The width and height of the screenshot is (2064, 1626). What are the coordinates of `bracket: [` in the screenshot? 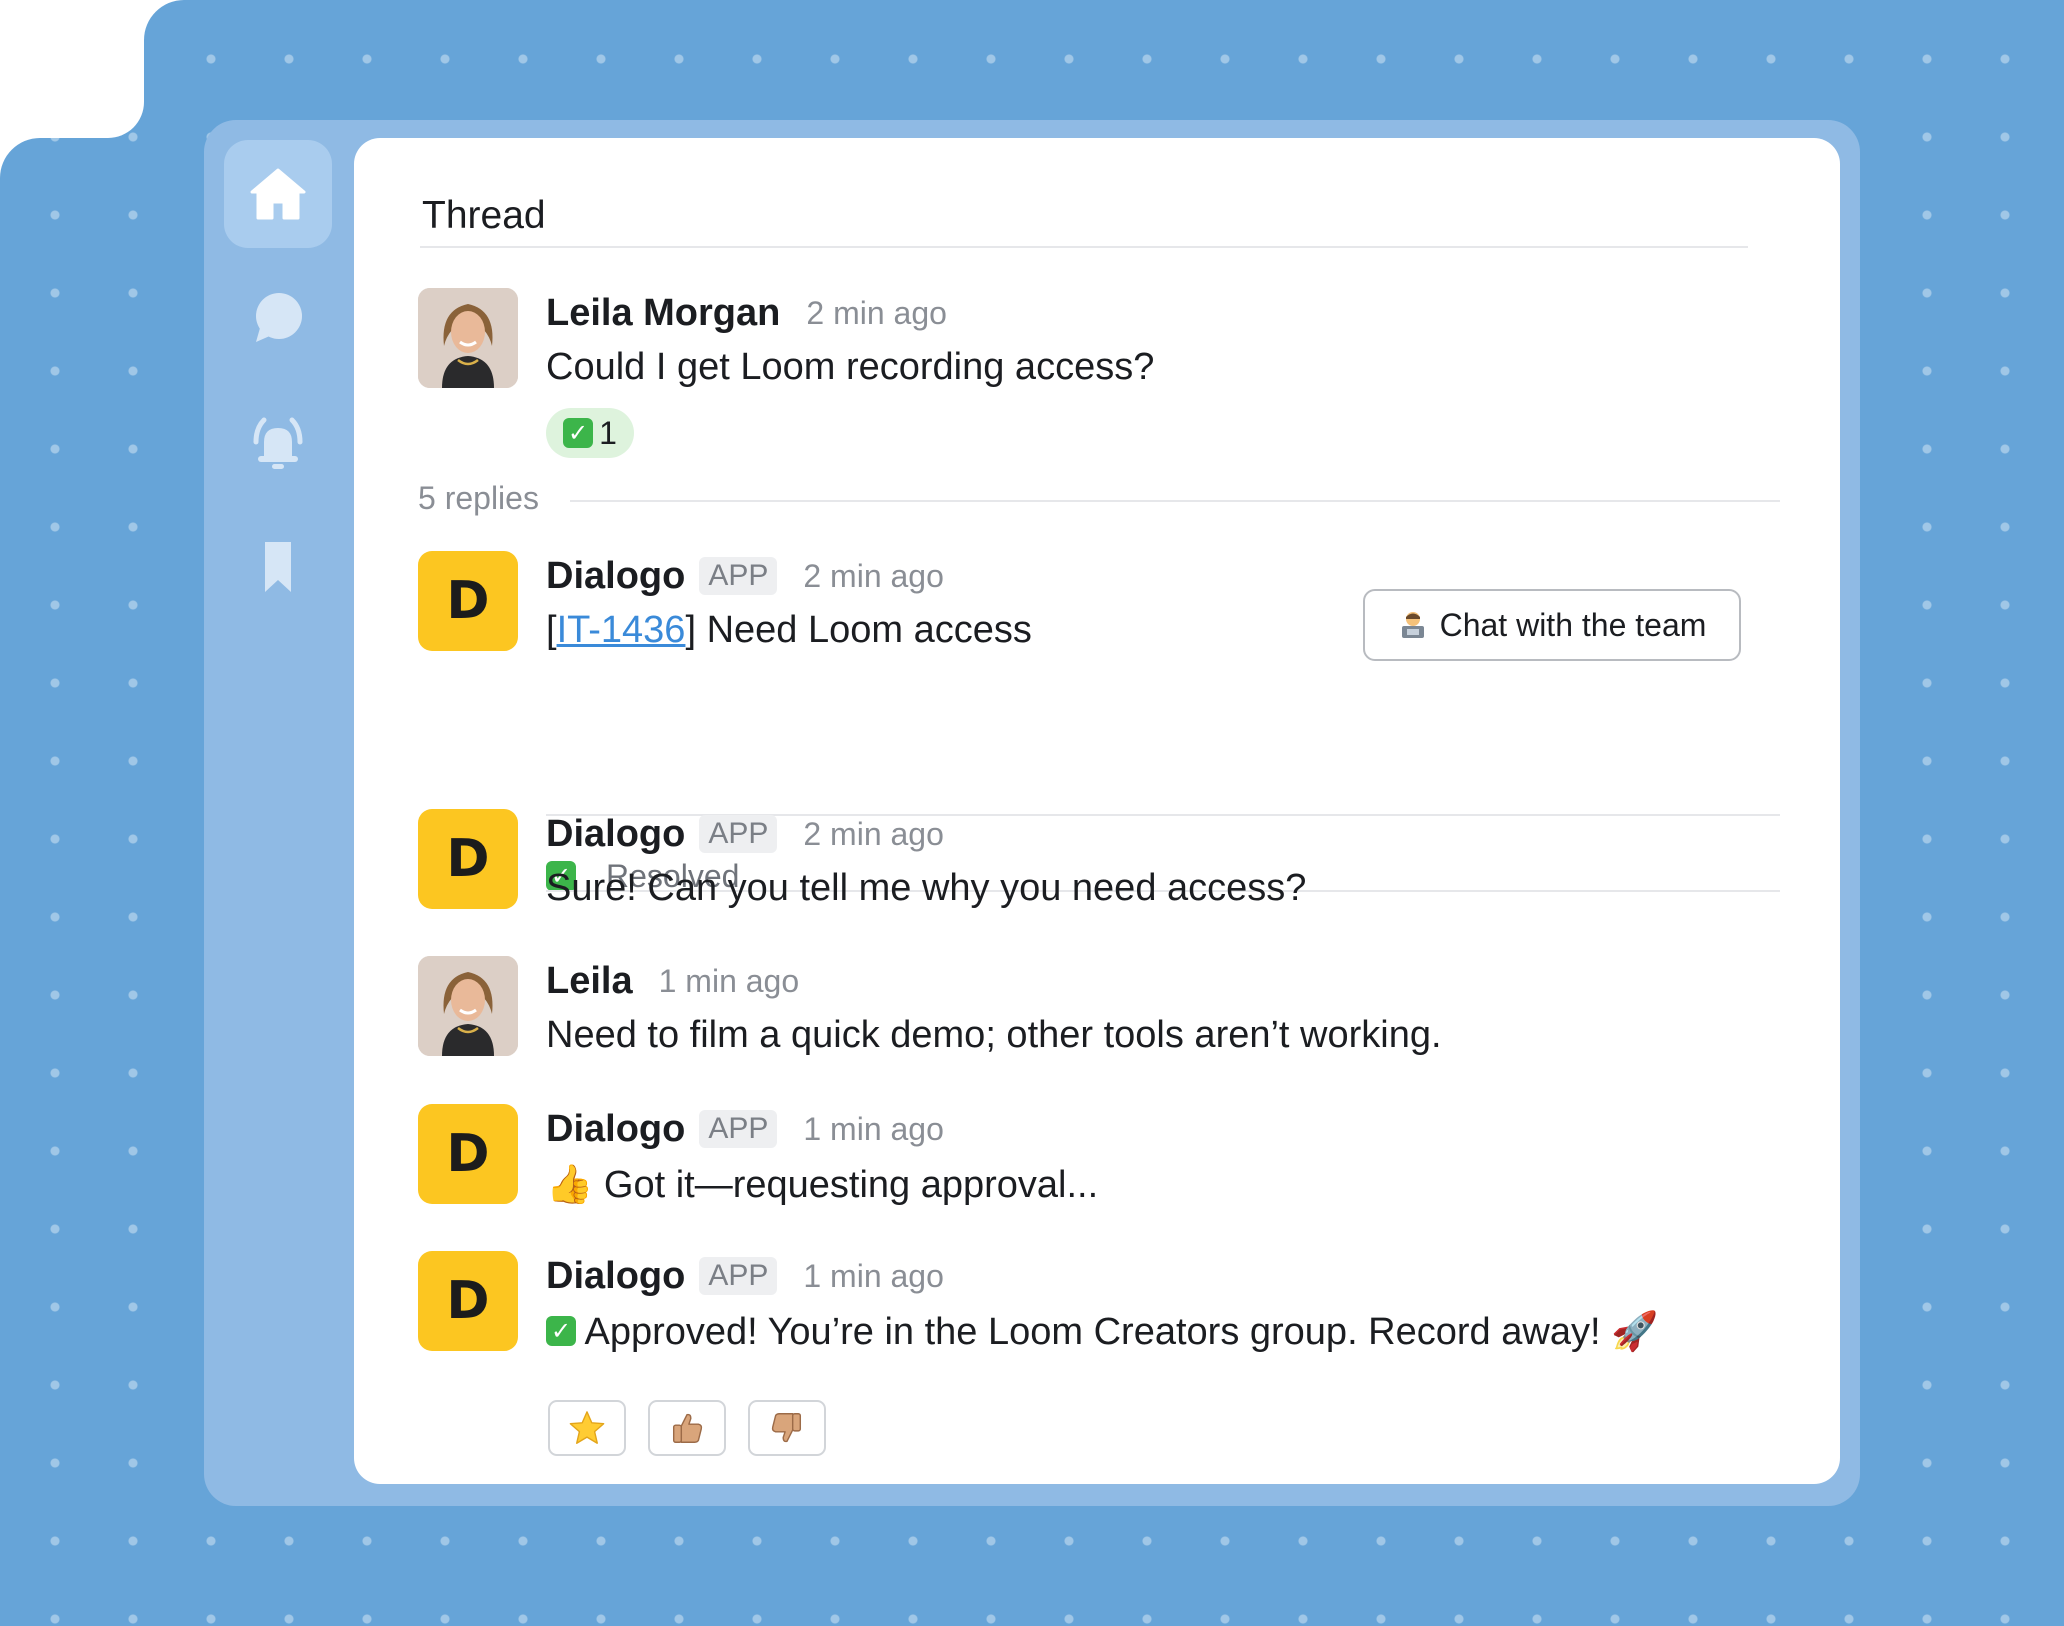 It's located at (551, 630).